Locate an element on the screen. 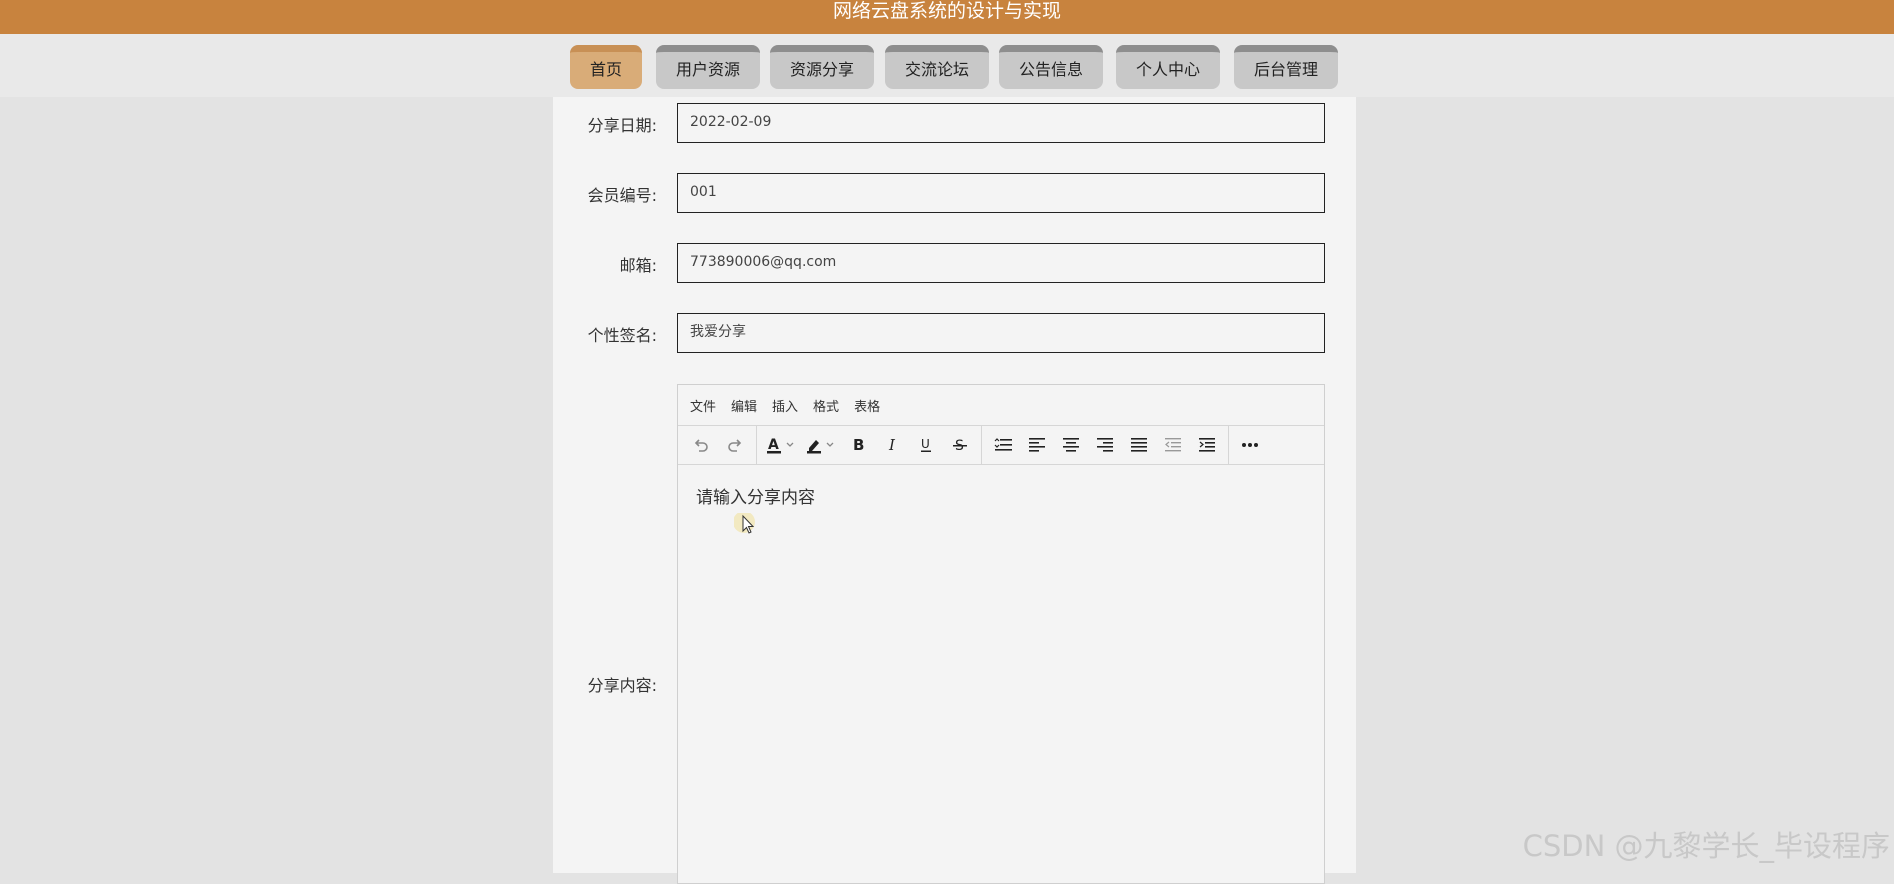 This screenshot has width=1894, height=884. signature-field: 我爱分享 is located at coordinates (1001, 333).